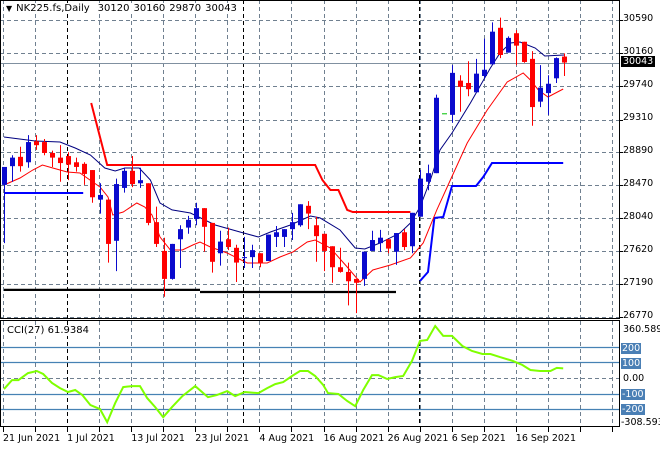 This screenshot has height=450, width=660. What do you see at coordinates (9, 8) in the screenshot?
I see `collapse-triangle-icon: ▼` at bounding box center [9, 8].